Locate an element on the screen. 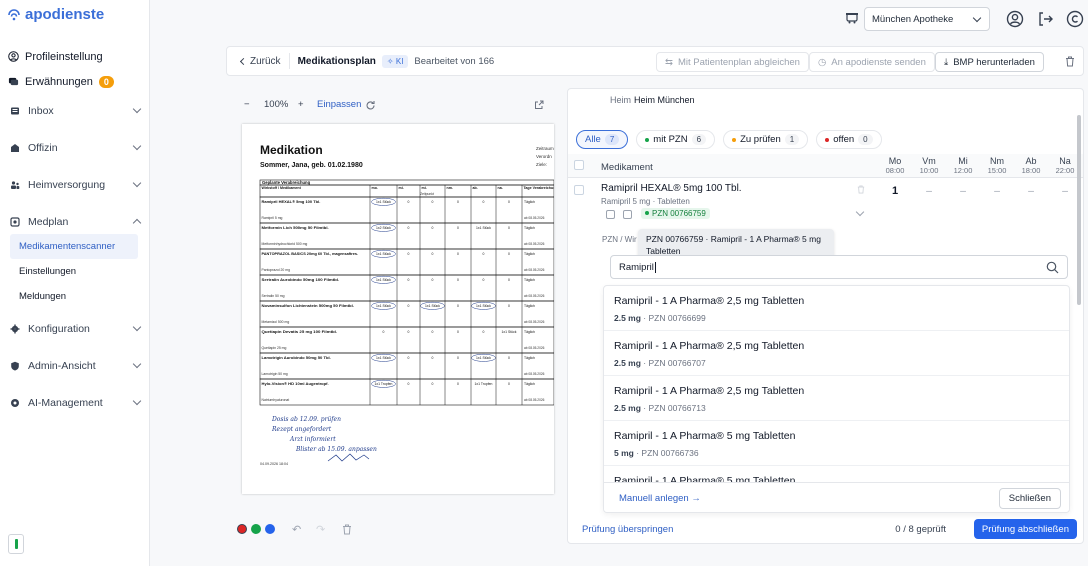 This screenshot has width=1088, height=566. handwritten-note: Arzt informiert is located at coordinates (312, 439).